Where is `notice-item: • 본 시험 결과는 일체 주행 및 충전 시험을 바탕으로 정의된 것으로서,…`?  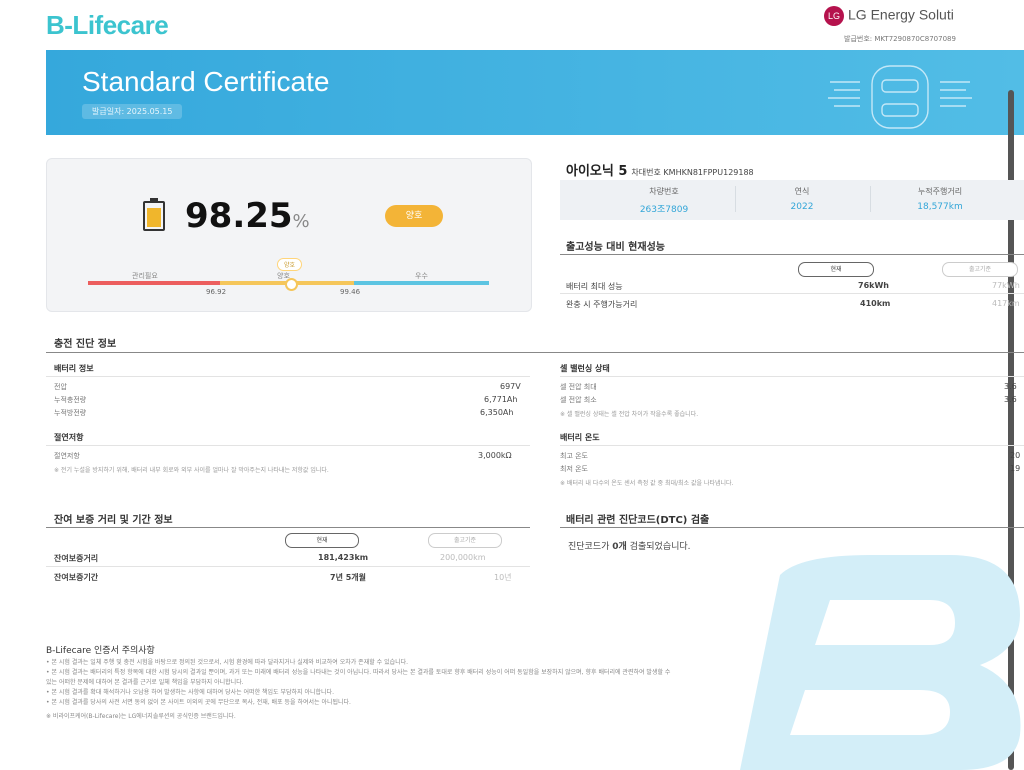
notice-item: • 본 시험 결과는 일체 주행 및 충전 시험을 바탕으로 정의된 것으로서,… is located at coordinates (227, 662).